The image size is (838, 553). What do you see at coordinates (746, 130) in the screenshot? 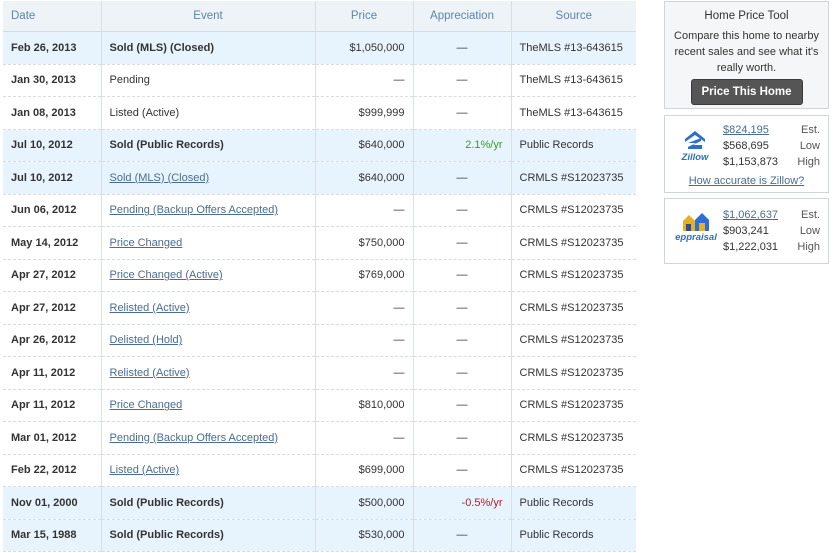
I see `zillow-estimate-link: $824,195` at bounding box center [746, 130].